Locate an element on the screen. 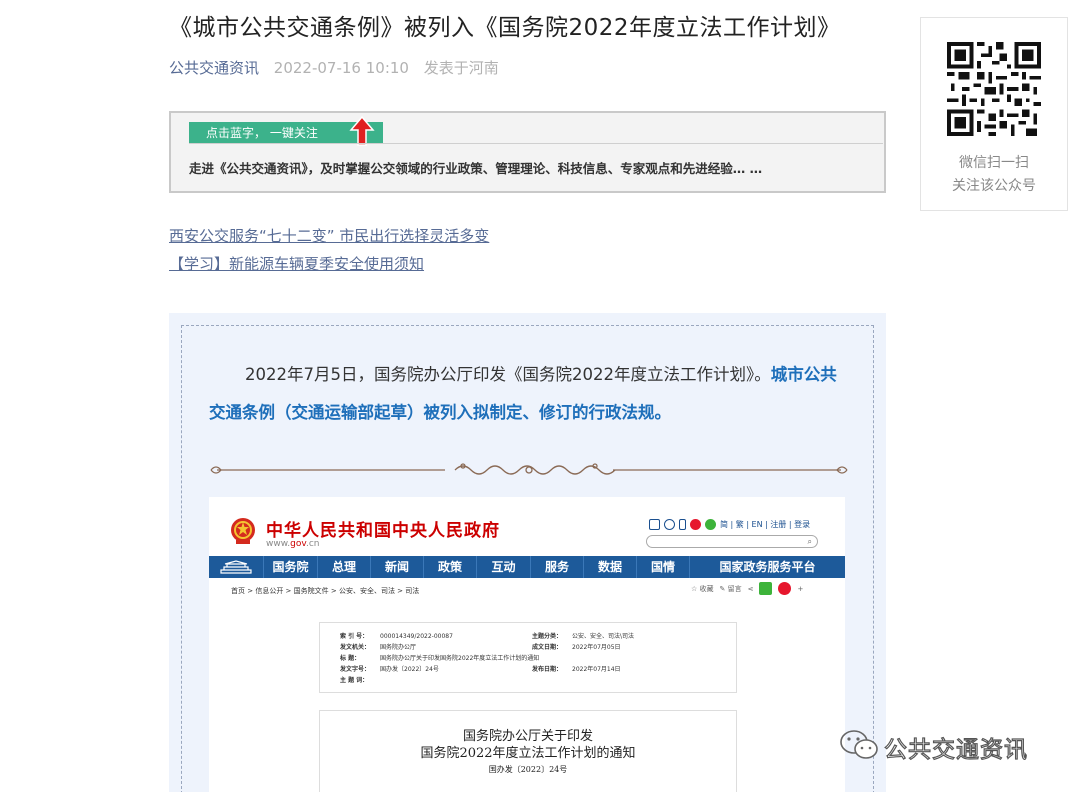  gov-breadcrumb: 首页 > 信息公开 > 国务院文件 > 公安、安全、司法 > 司法 is located at coordinates (325, 591).